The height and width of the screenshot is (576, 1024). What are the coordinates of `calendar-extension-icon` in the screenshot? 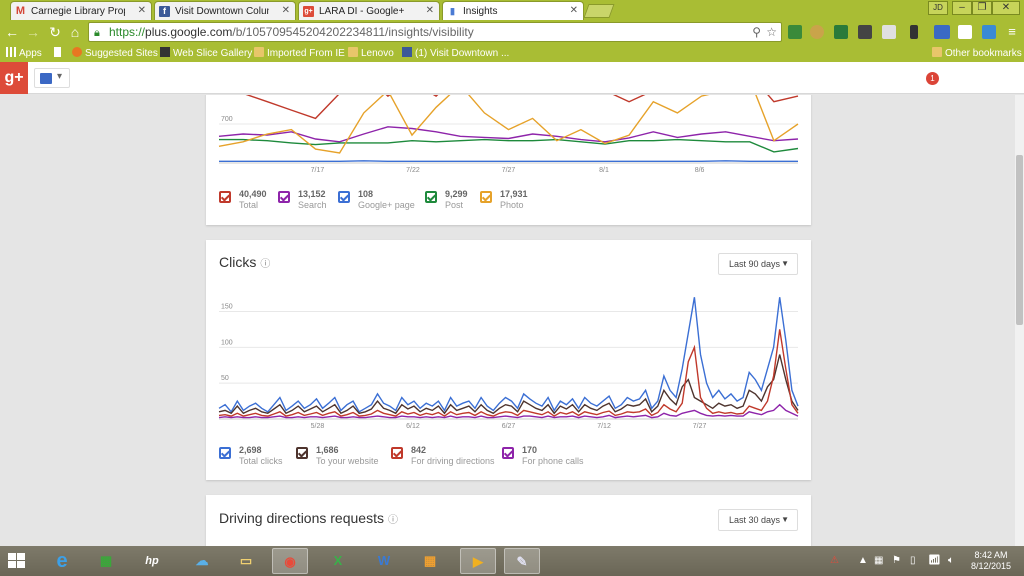 It's located at (942, 32).